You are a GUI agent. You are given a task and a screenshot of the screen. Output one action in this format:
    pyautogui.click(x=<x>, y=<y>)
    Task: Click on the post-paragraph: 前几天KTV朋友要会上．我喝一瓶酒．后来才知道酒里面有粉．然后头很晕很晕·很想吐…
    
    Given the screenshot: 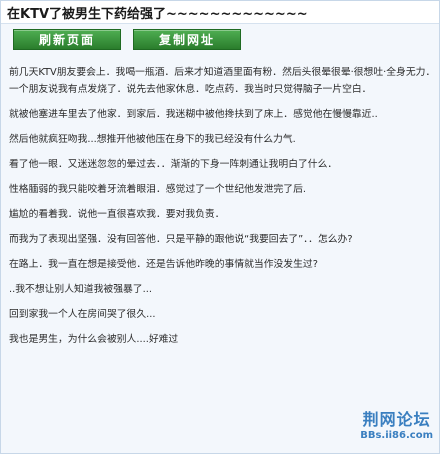 What is the action you would take?
    pyautogui.click(x=220, y=72)
    